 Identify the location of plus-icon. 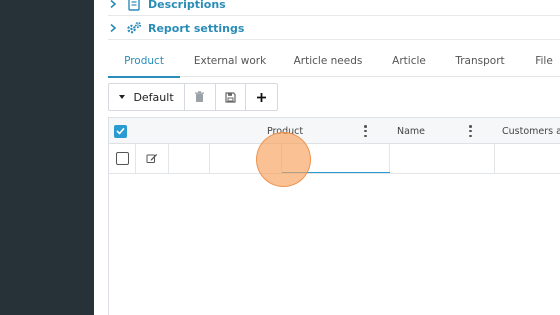
(262, 97).